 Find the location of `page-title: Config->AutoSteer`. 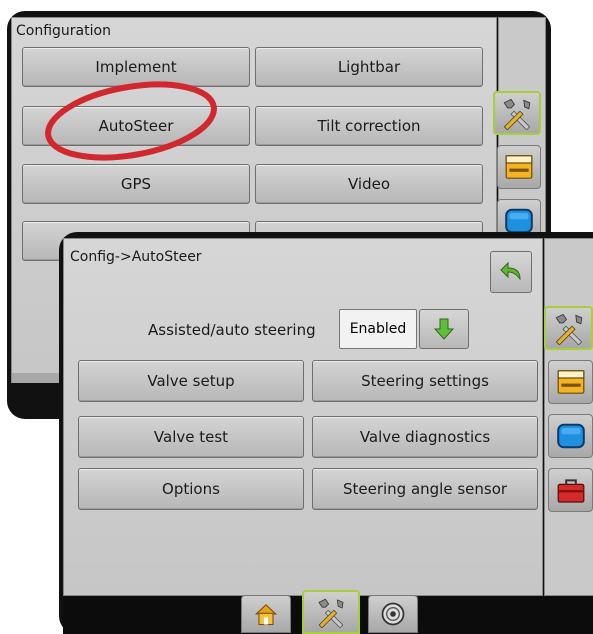

page-title: Config->AutoSteer is located at coordinates (136, 257).